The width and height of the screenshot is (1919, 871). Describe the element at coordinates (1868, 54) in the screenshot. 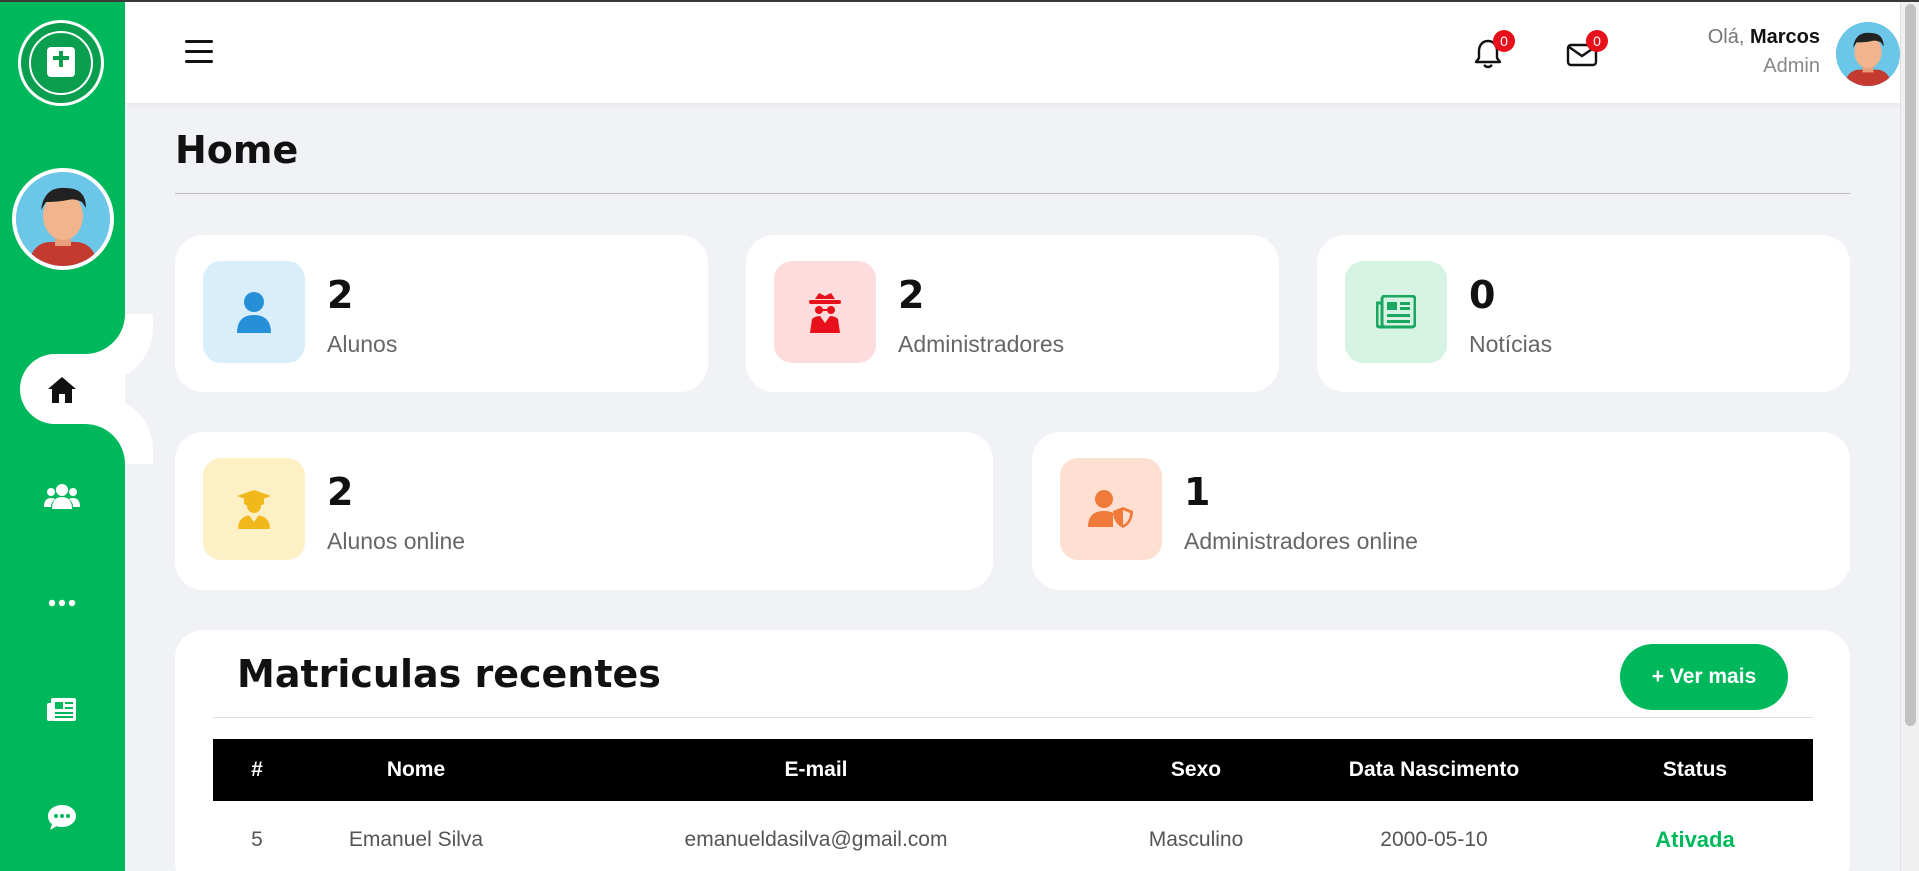

I see `avatar` at that location.